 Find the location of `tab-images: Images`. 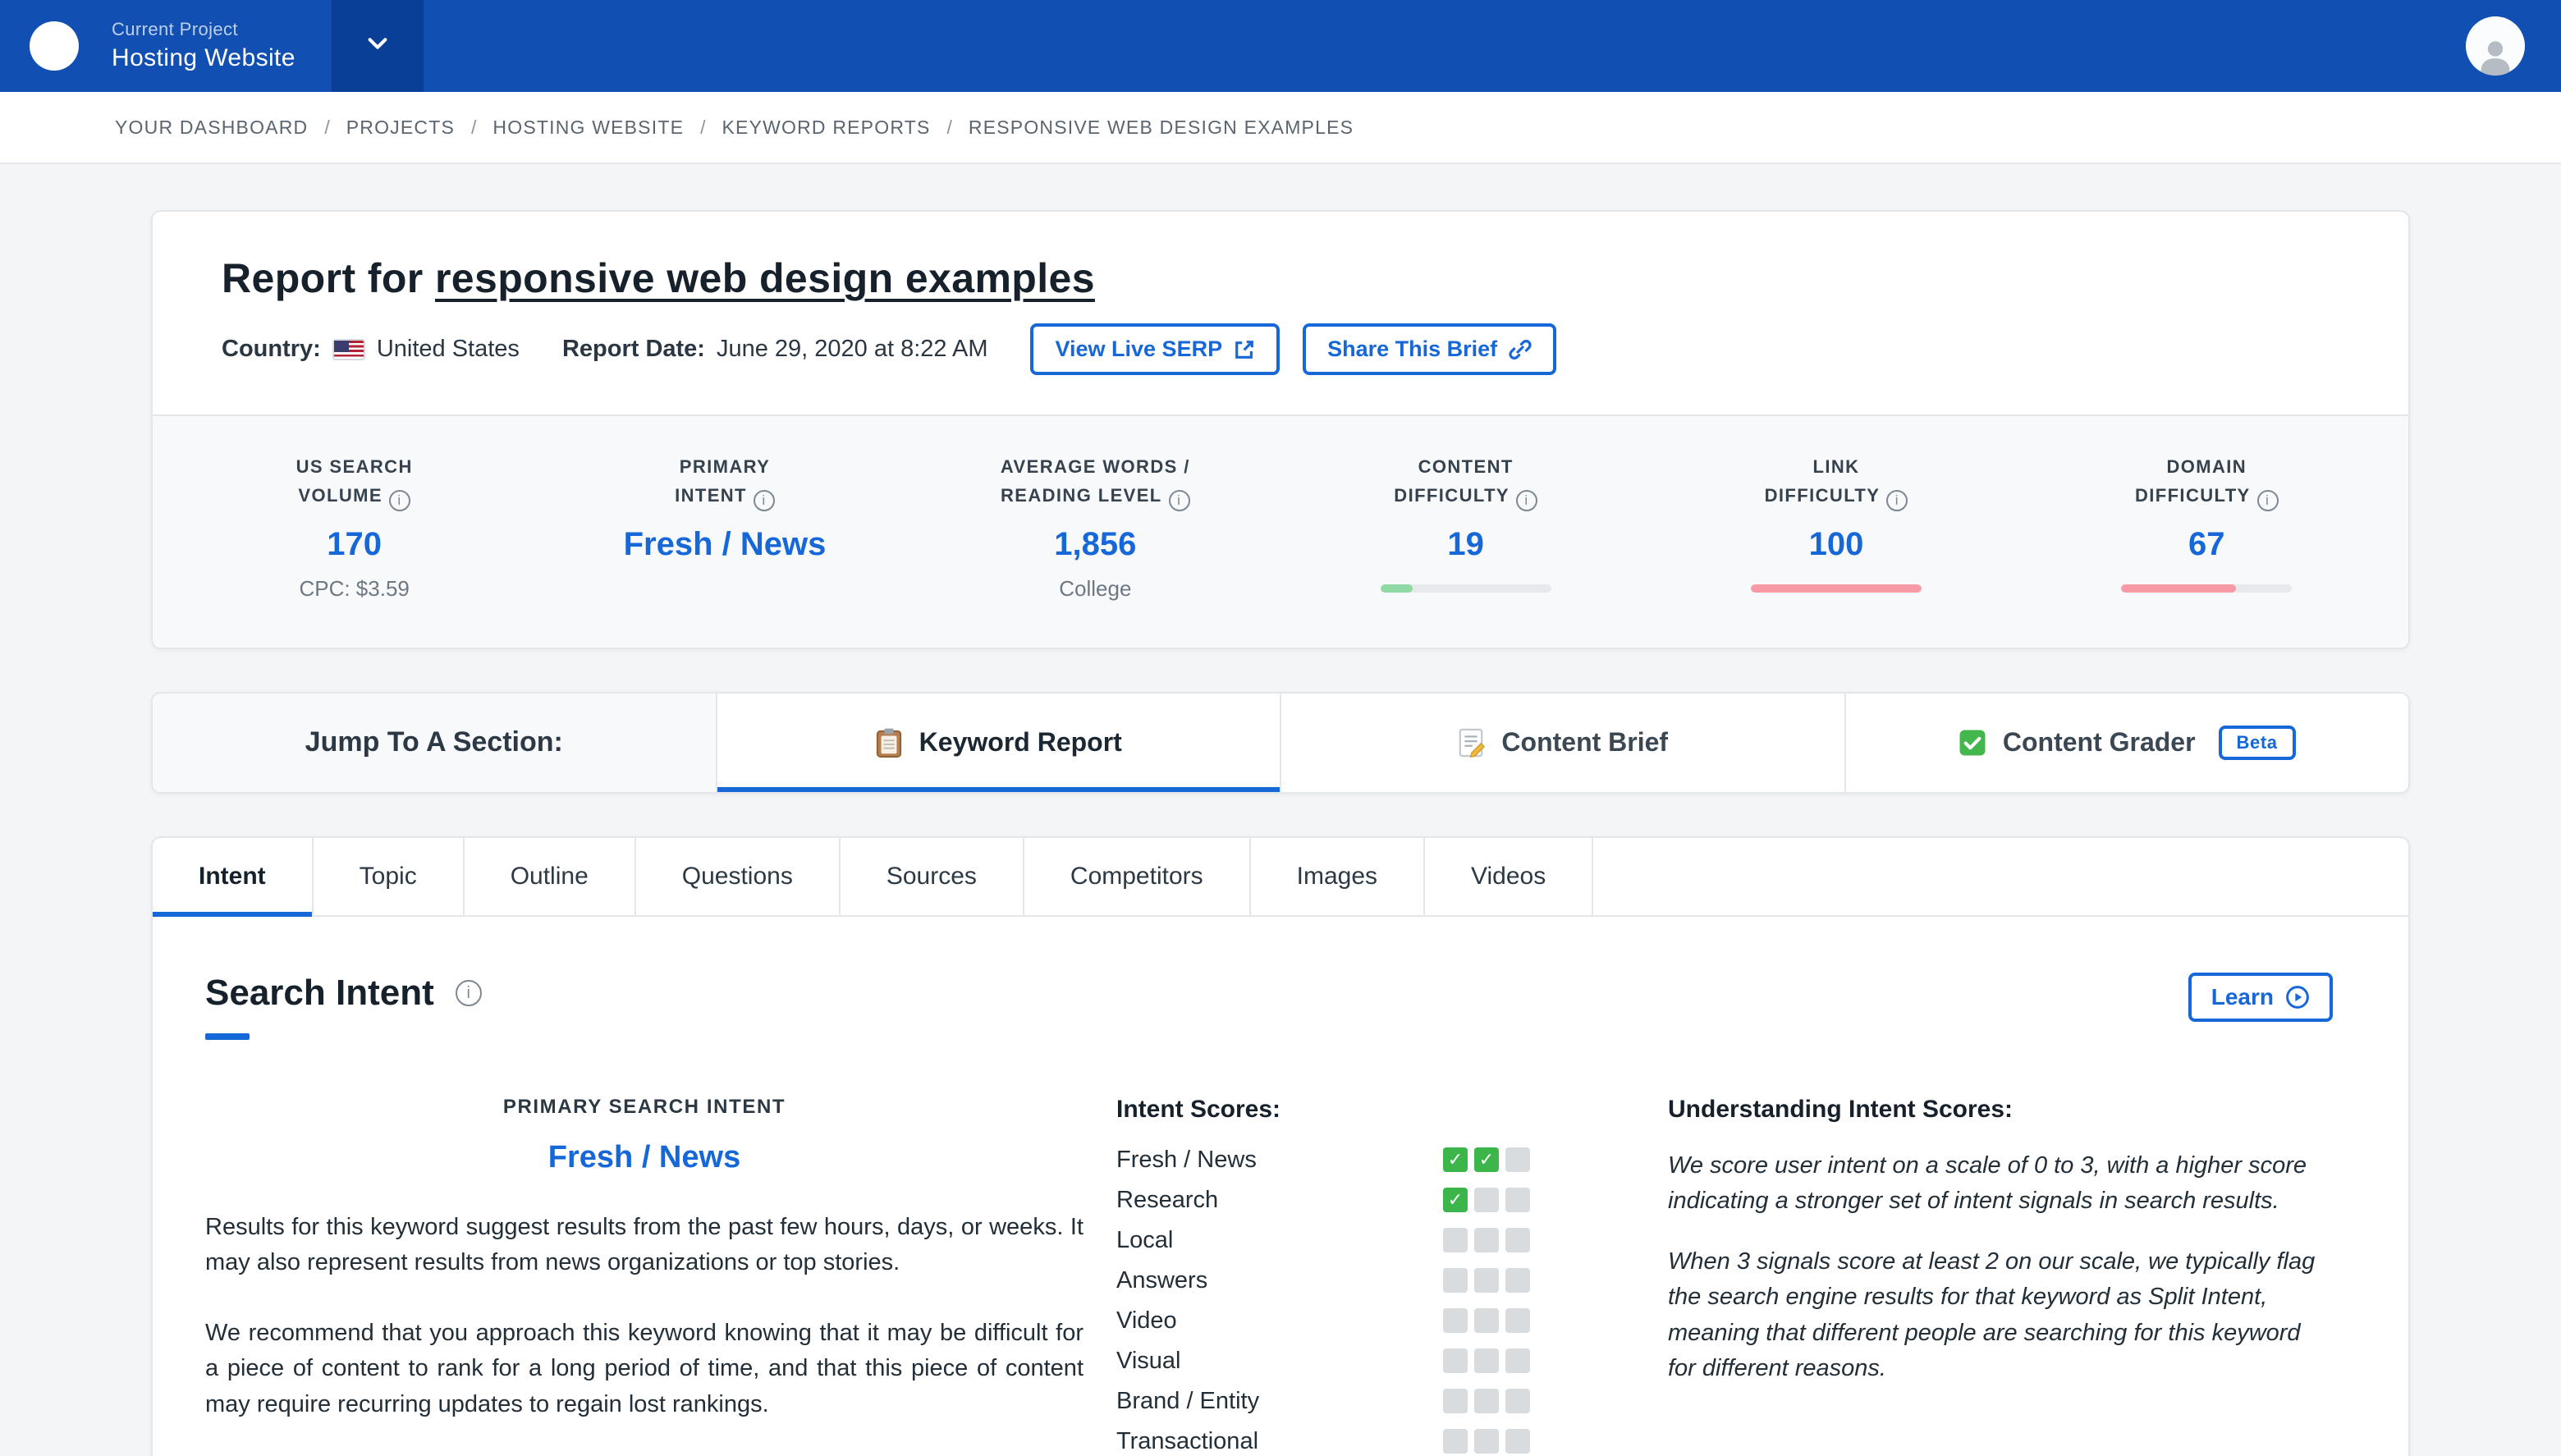

tab-images: Images is located at coordinates (1338, 876).